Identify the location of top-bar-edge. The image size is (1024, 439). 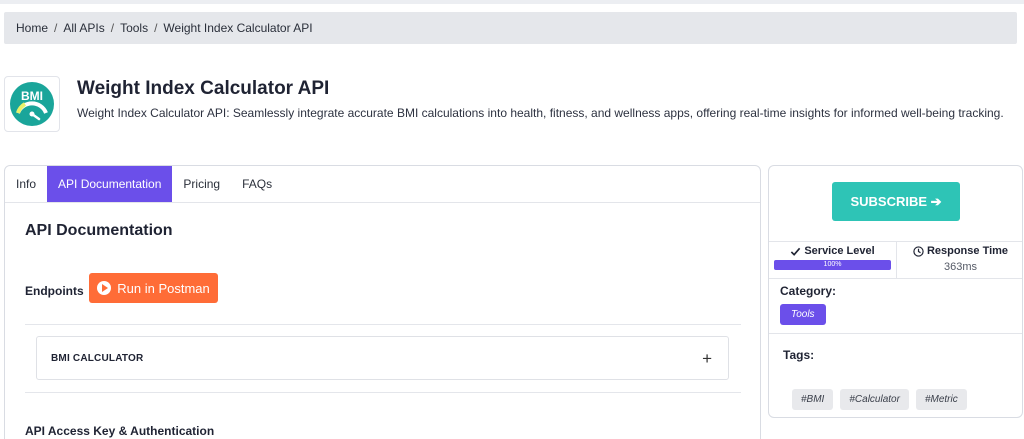
(512, 2).